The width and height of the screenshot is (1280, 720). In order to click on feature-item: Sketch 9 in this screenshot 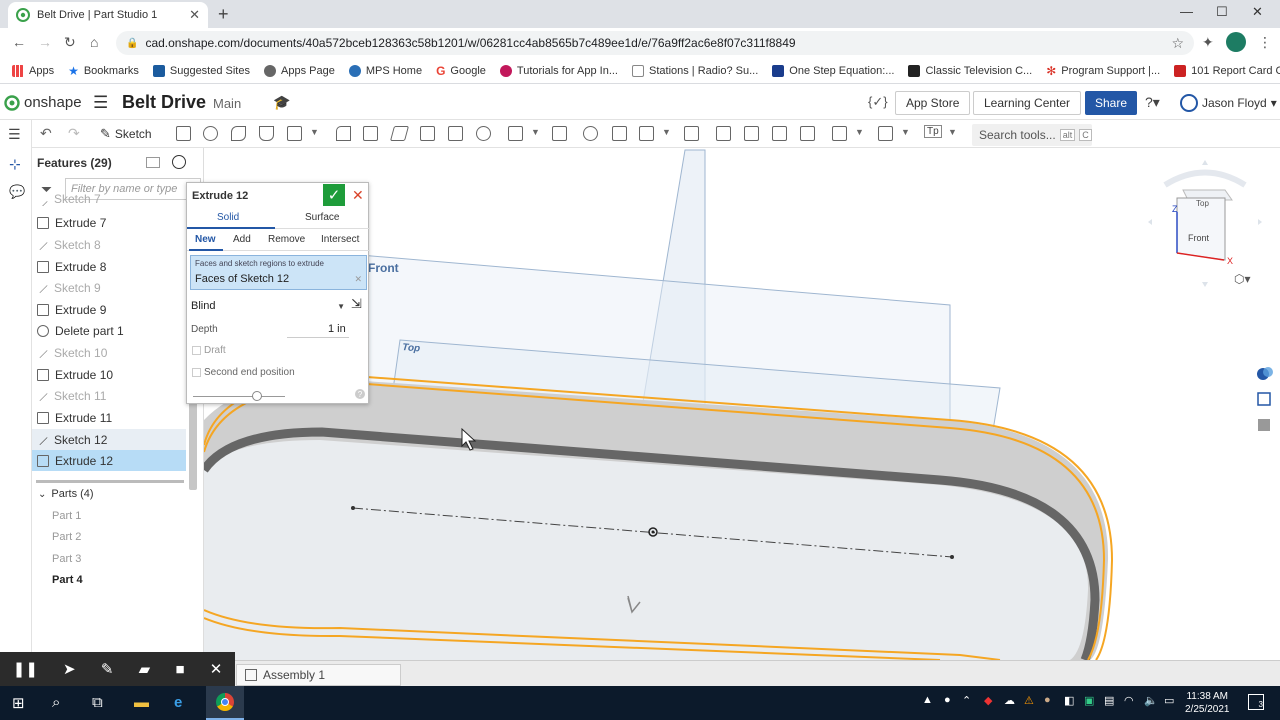, I will do `click(109, 287)`.